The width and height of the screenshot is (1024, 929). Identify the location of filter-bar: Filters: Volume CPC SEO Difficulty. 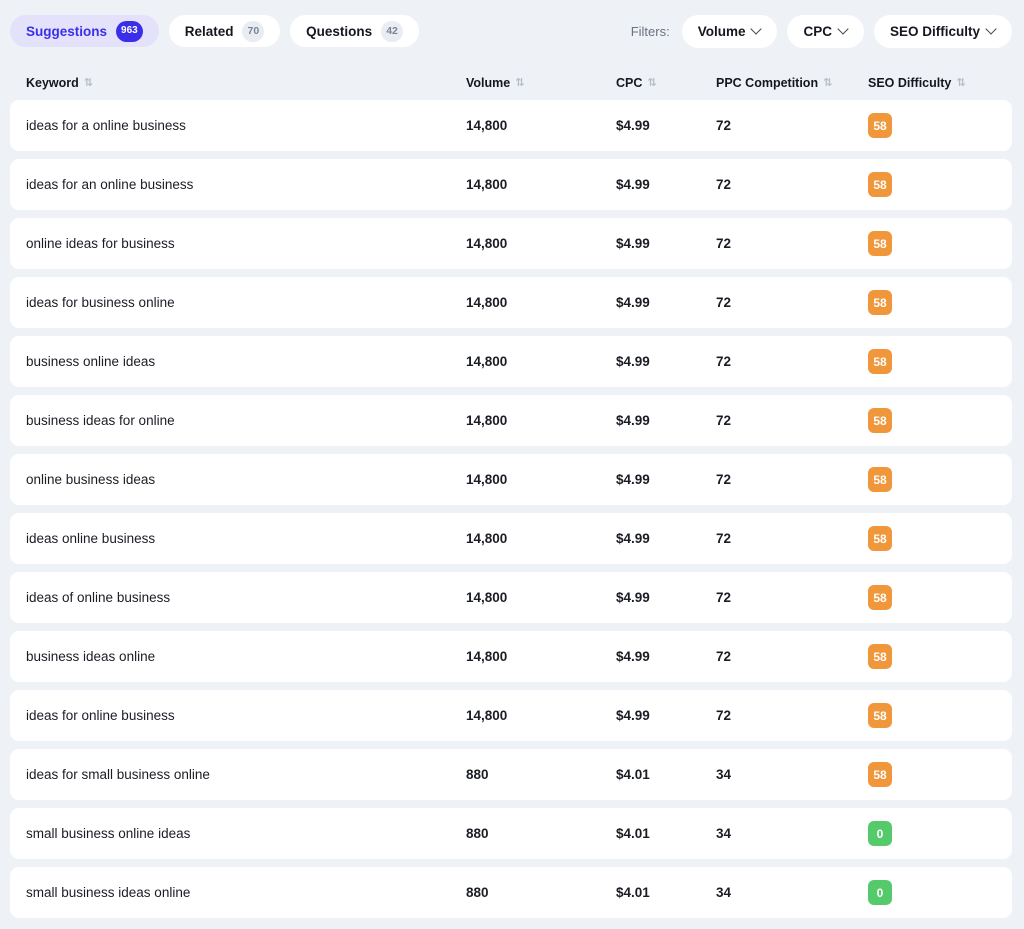
(821, 31).